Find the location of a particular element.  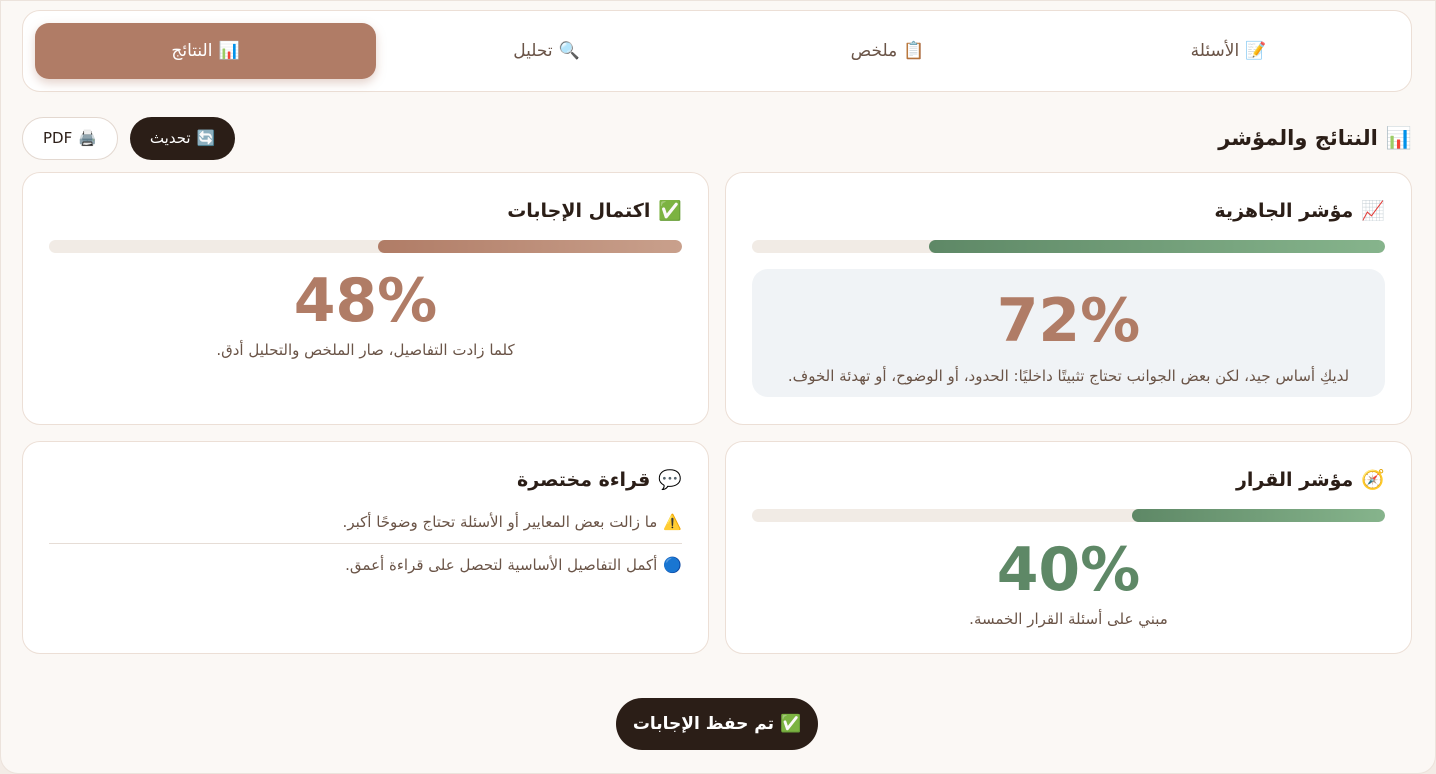

readiness-progress-bar is located at coordinates (1068, 246).